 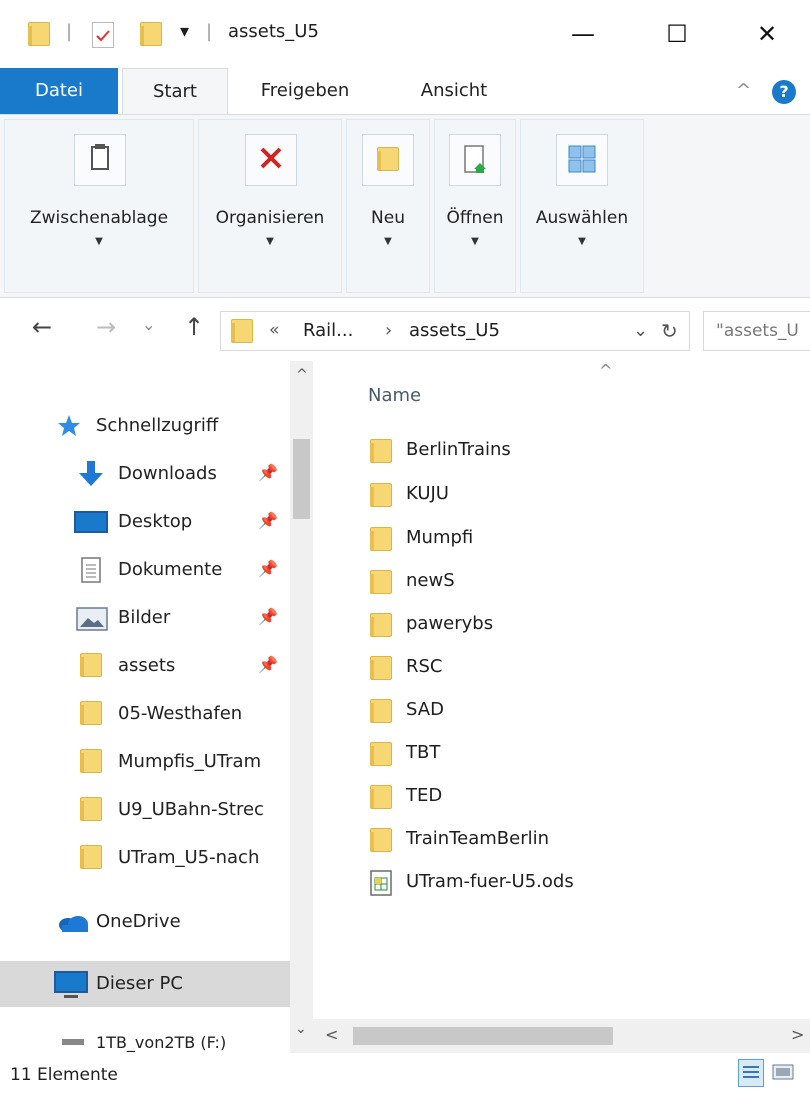 What do you see at coordinates (59, 91) in the screenshot?
I see `tab-file: Datei` at bounding box center [59, 91].